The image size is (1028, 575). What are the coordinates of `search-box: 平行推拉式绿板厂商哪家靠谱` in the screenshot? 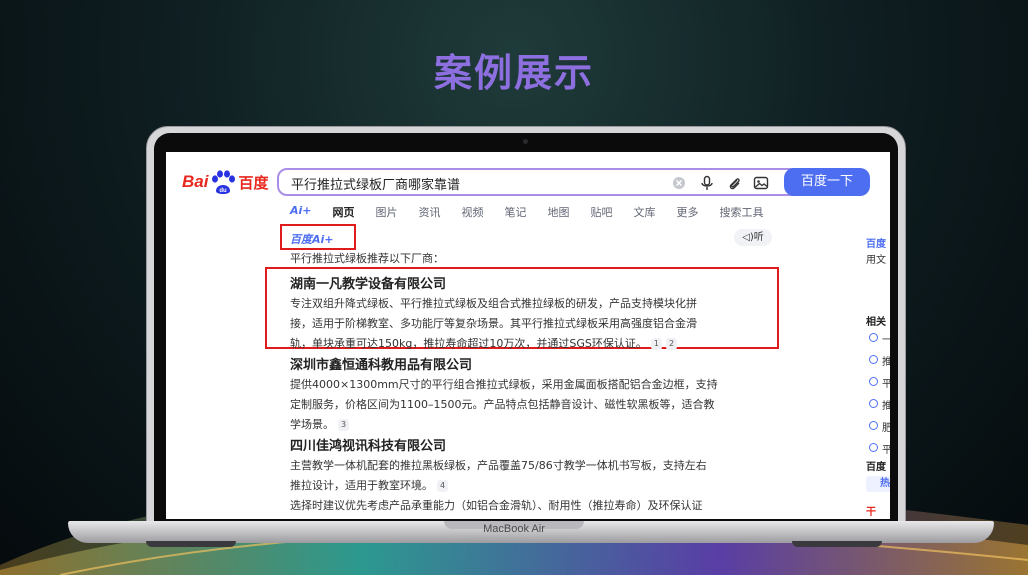 It's located at (573, 182).